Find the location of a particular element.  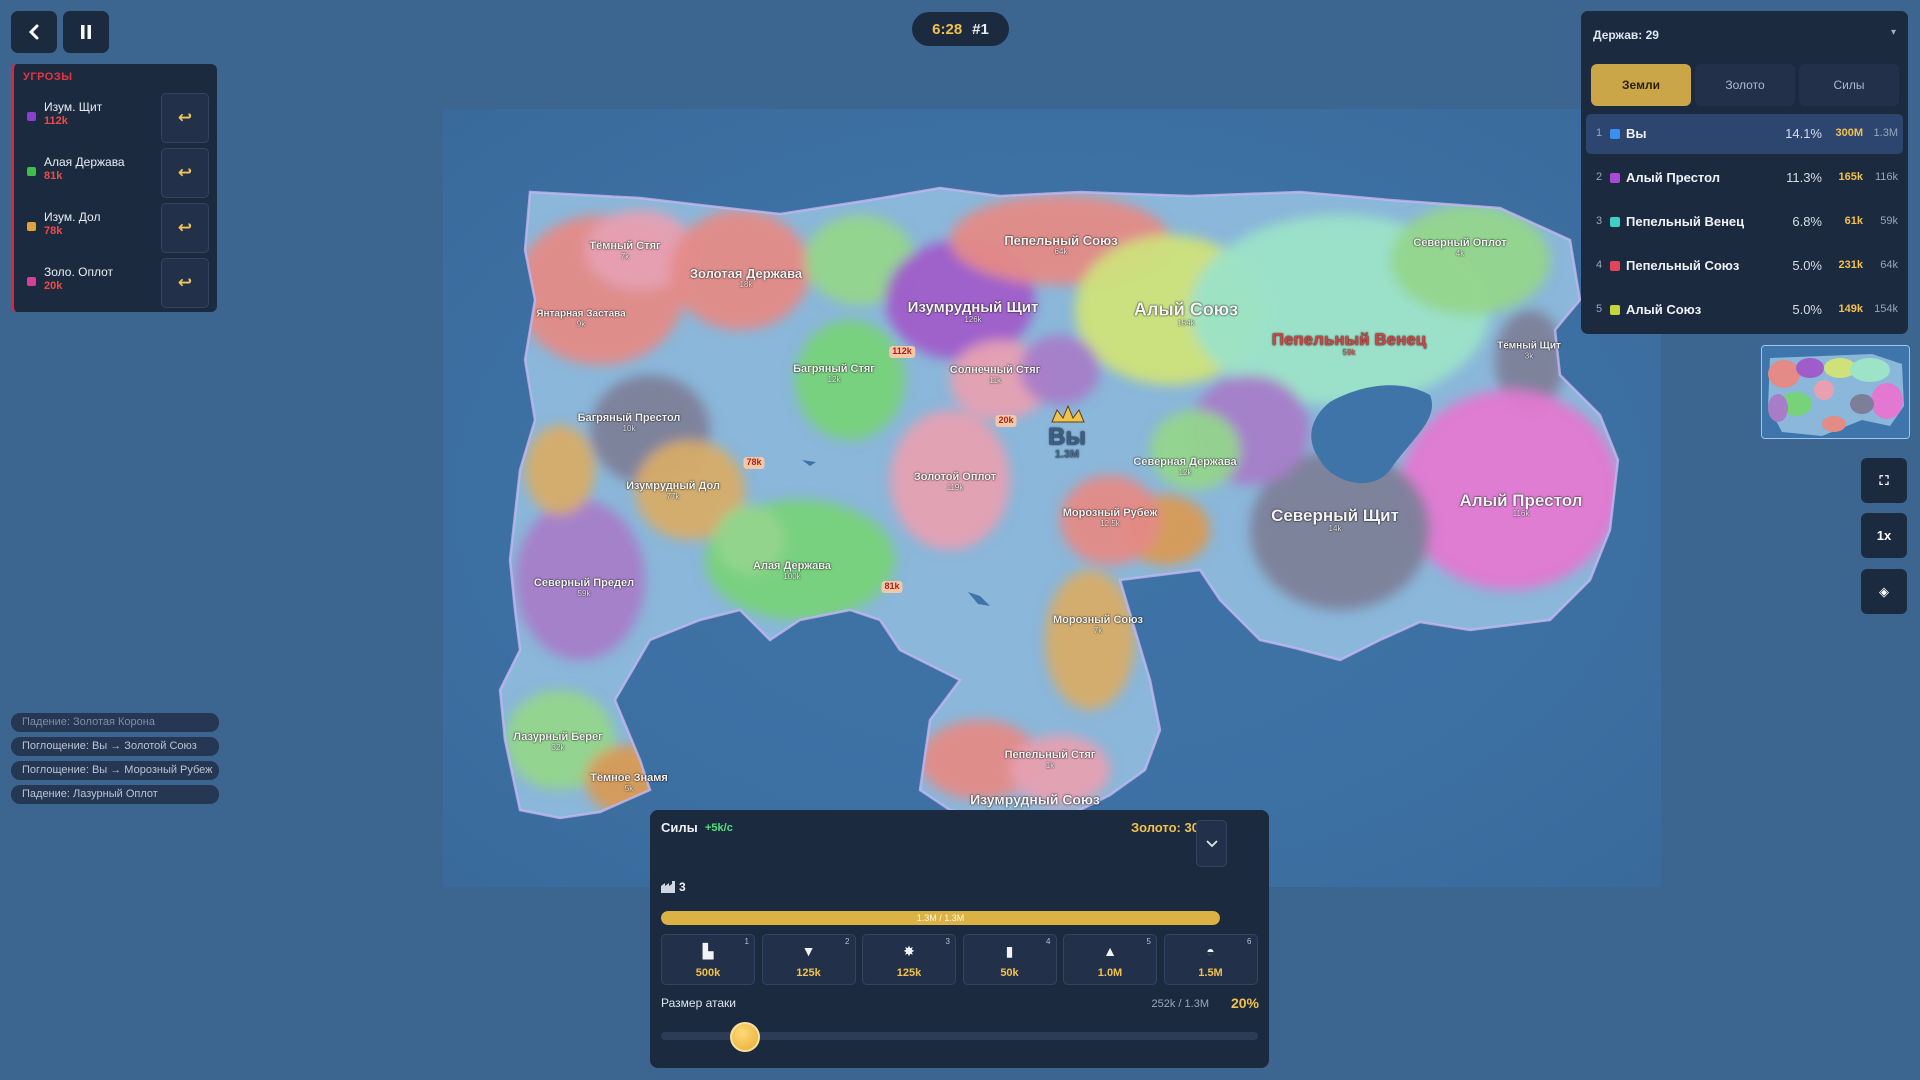

factory-count-value: 3 is located at coordinates (682, 887).